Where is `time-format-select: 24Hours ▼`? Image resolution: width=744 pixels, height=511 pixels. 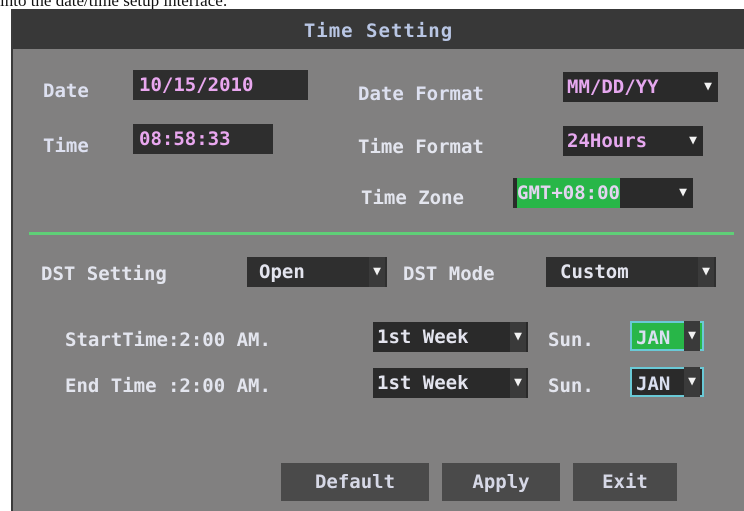
time-format-select: 24Hours ▼ is located at coordinates (633, 141).